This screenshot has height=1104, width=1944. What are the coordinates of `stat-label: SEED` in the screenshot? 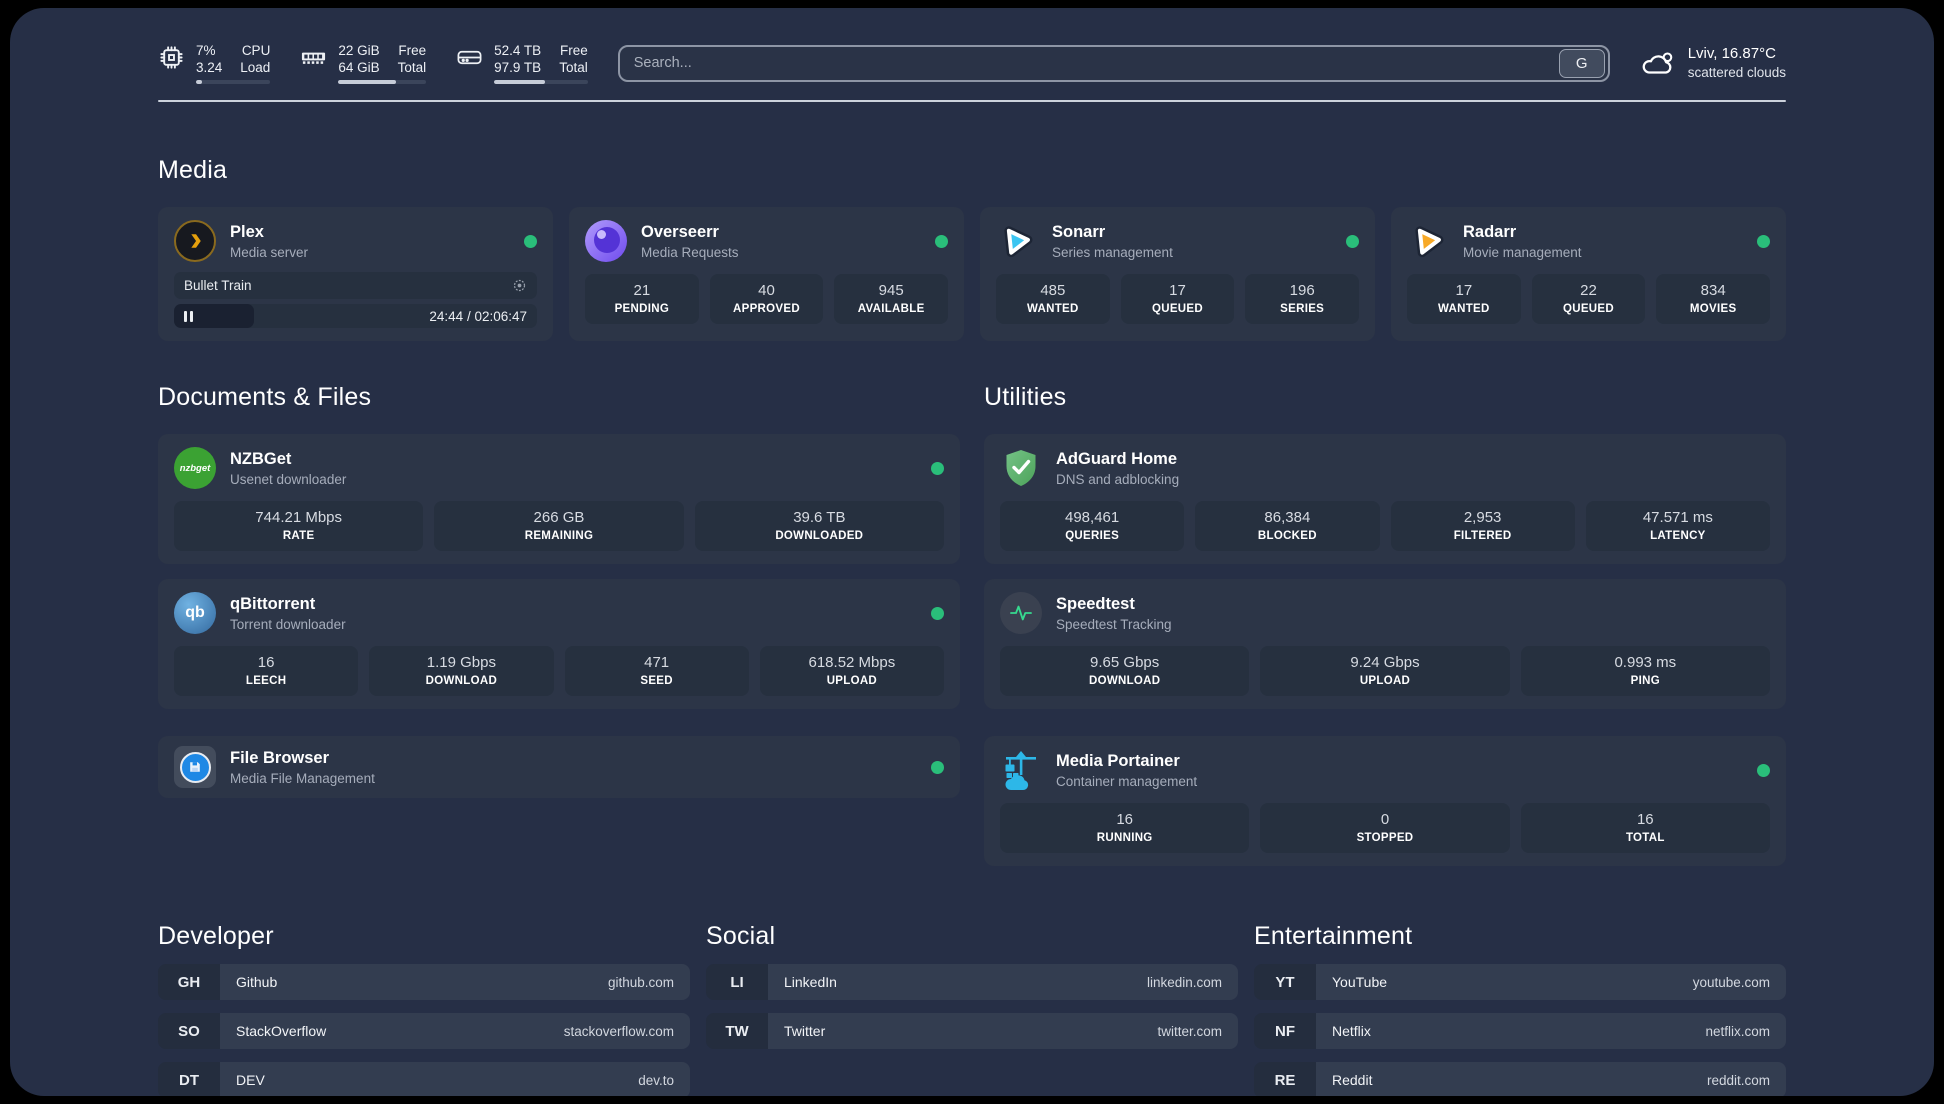 It's located at (656, 681).